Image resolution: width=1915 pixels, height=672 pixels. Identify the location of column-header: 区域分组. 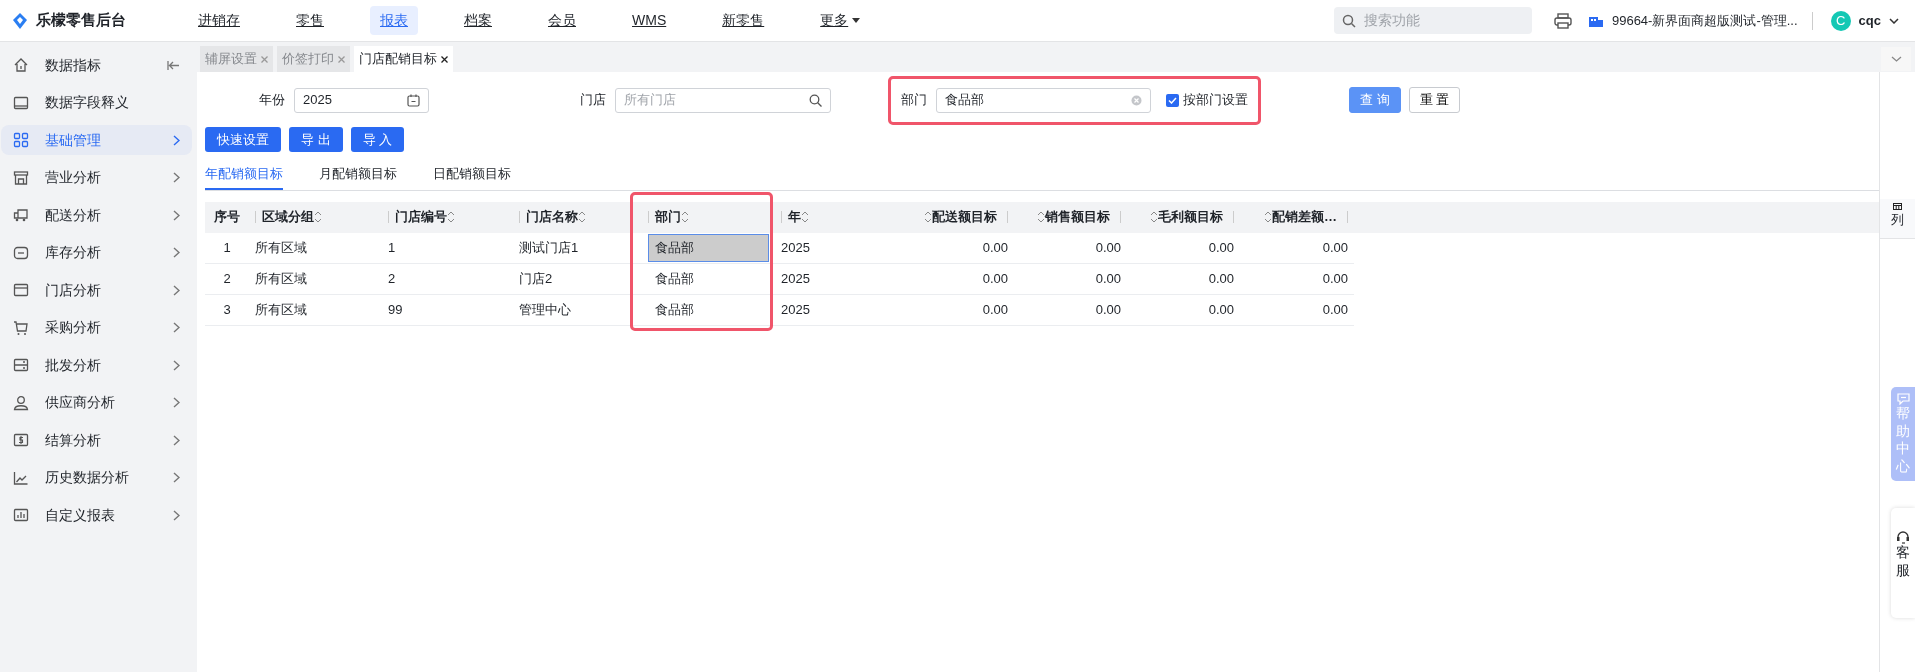
(315, 217).